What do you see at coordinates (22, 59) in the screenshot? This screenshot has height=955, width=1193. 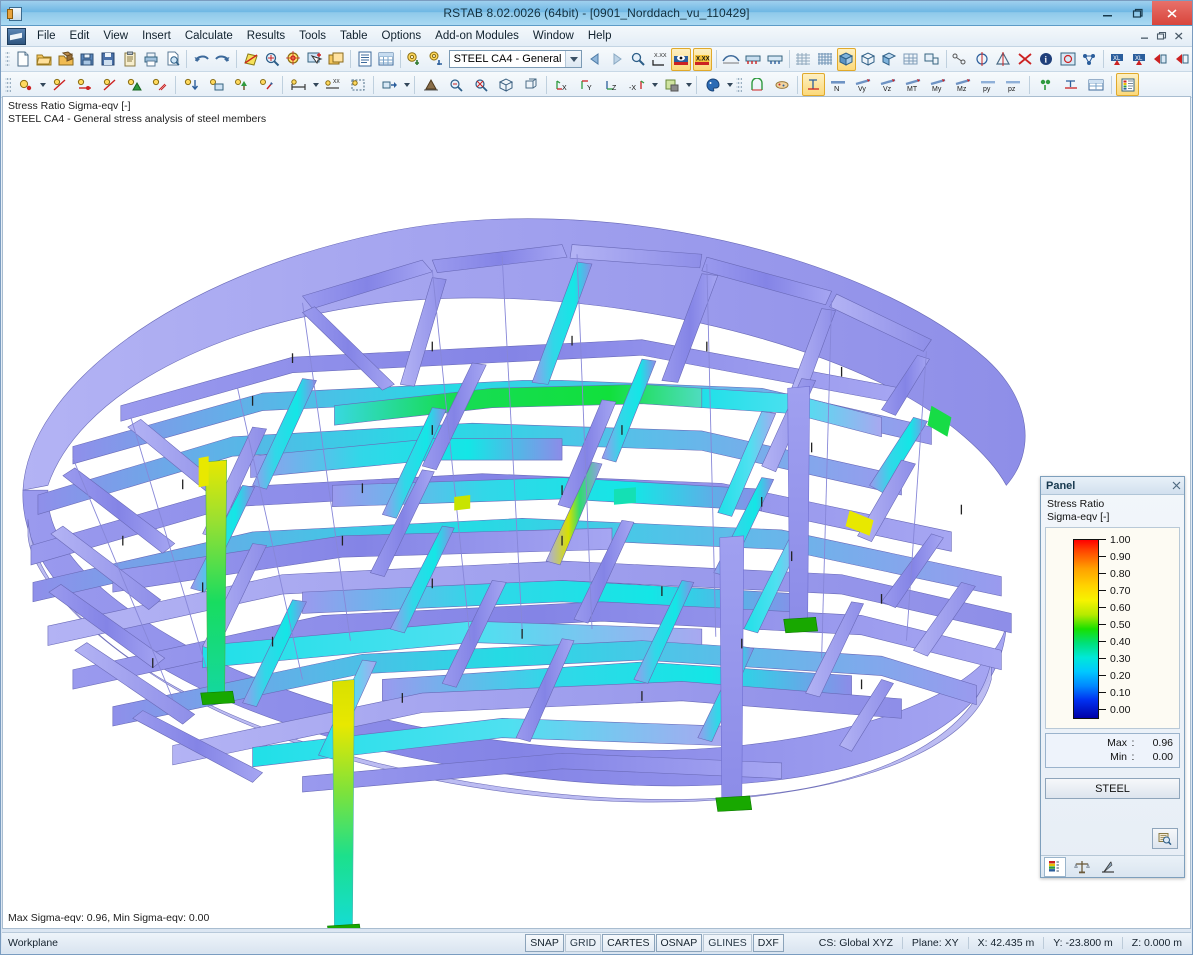 I see `new-document-icon` at bounding box center [22, 59].